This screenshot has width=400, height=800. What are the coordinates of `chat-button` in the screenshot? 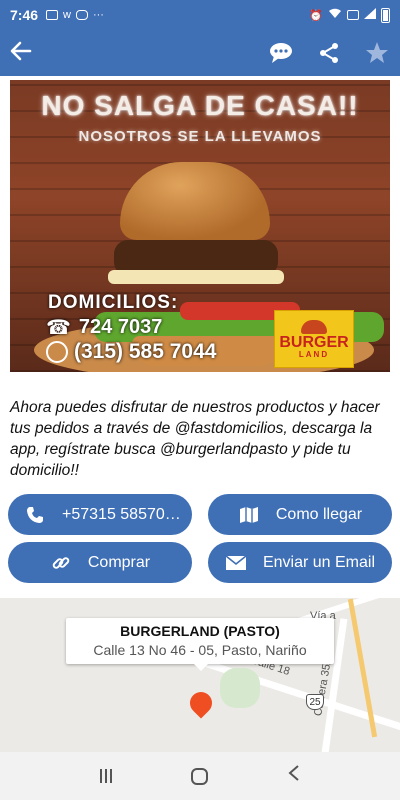 It's located at (281, 53).